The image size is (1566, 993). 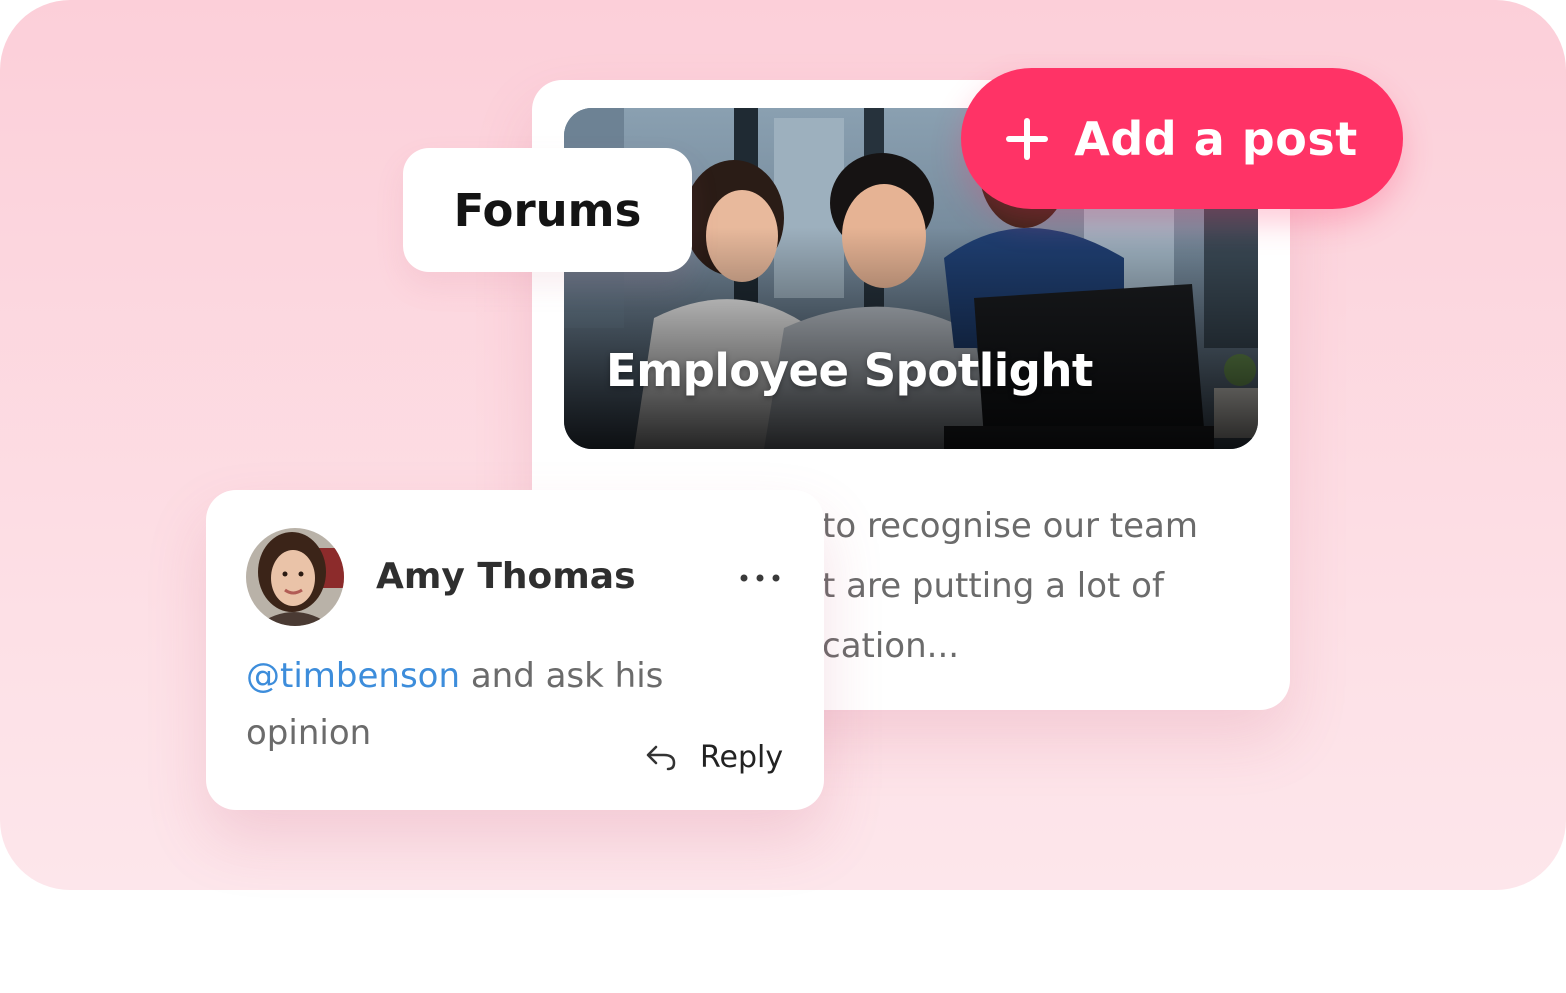 I want to click on reply-arrow-icon, so click(x=661, y=757).